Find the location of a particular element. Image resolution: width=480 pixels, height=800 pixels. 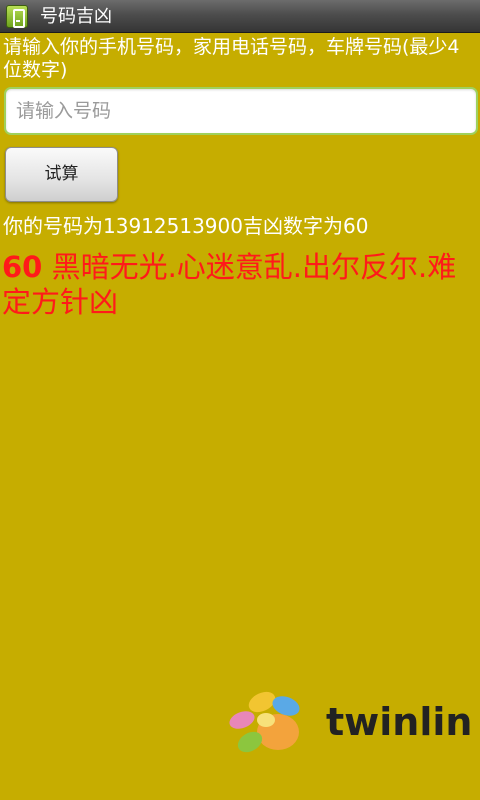

input-prompt: 请输入你的手机号码，家用电话号码，车牌号码(最少4位数字) is located at coordinates (231, 58).